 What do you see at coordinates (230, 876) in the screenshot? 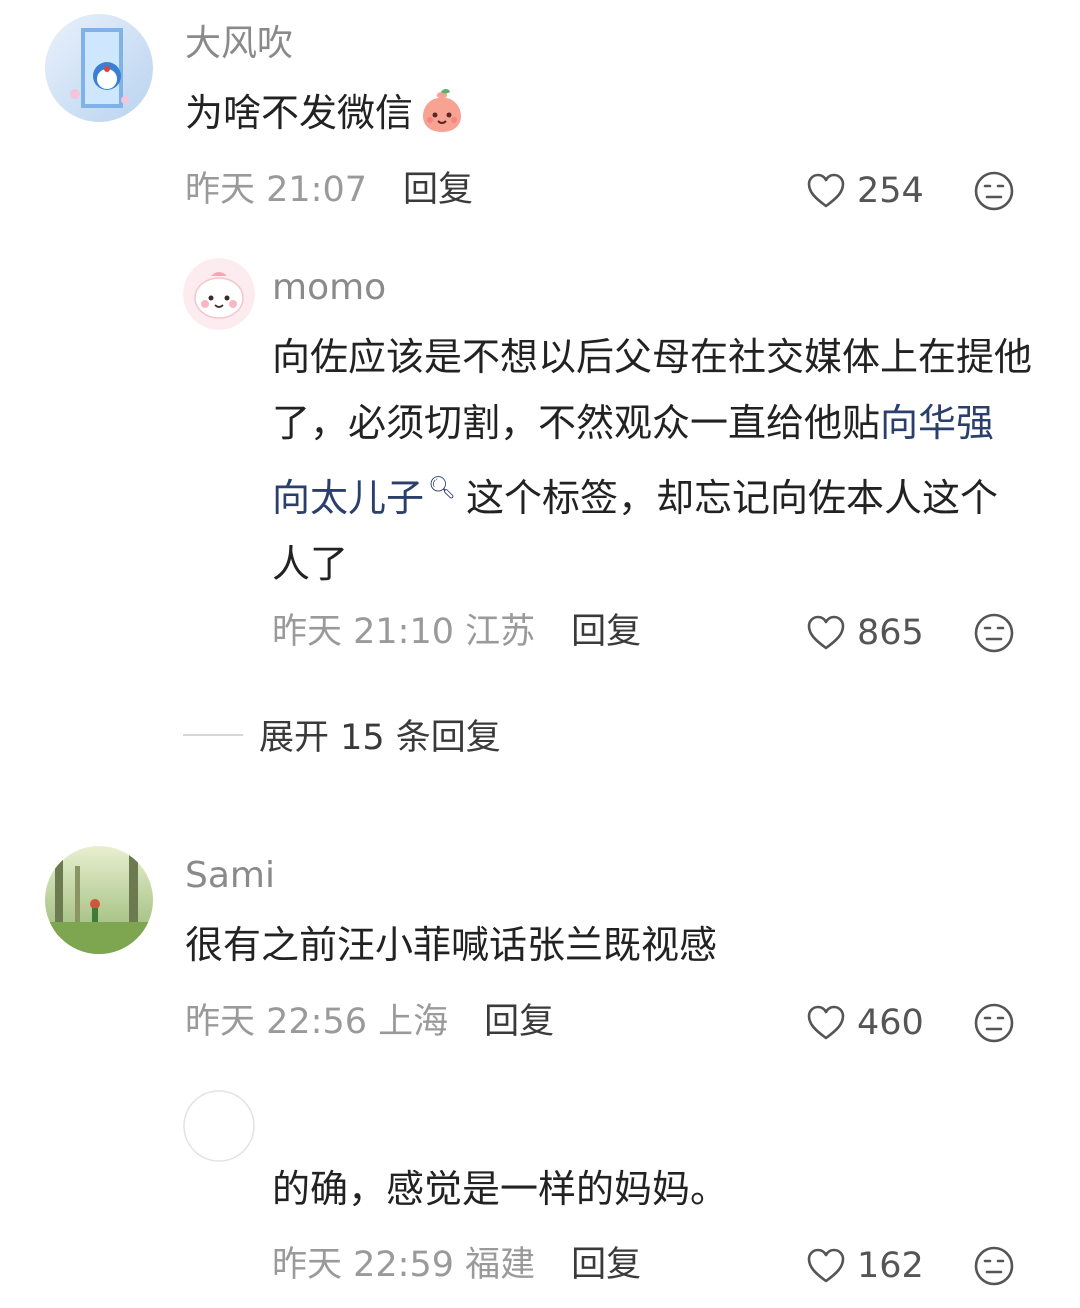
I see `username: Sami` at bounding box center [230, 876].